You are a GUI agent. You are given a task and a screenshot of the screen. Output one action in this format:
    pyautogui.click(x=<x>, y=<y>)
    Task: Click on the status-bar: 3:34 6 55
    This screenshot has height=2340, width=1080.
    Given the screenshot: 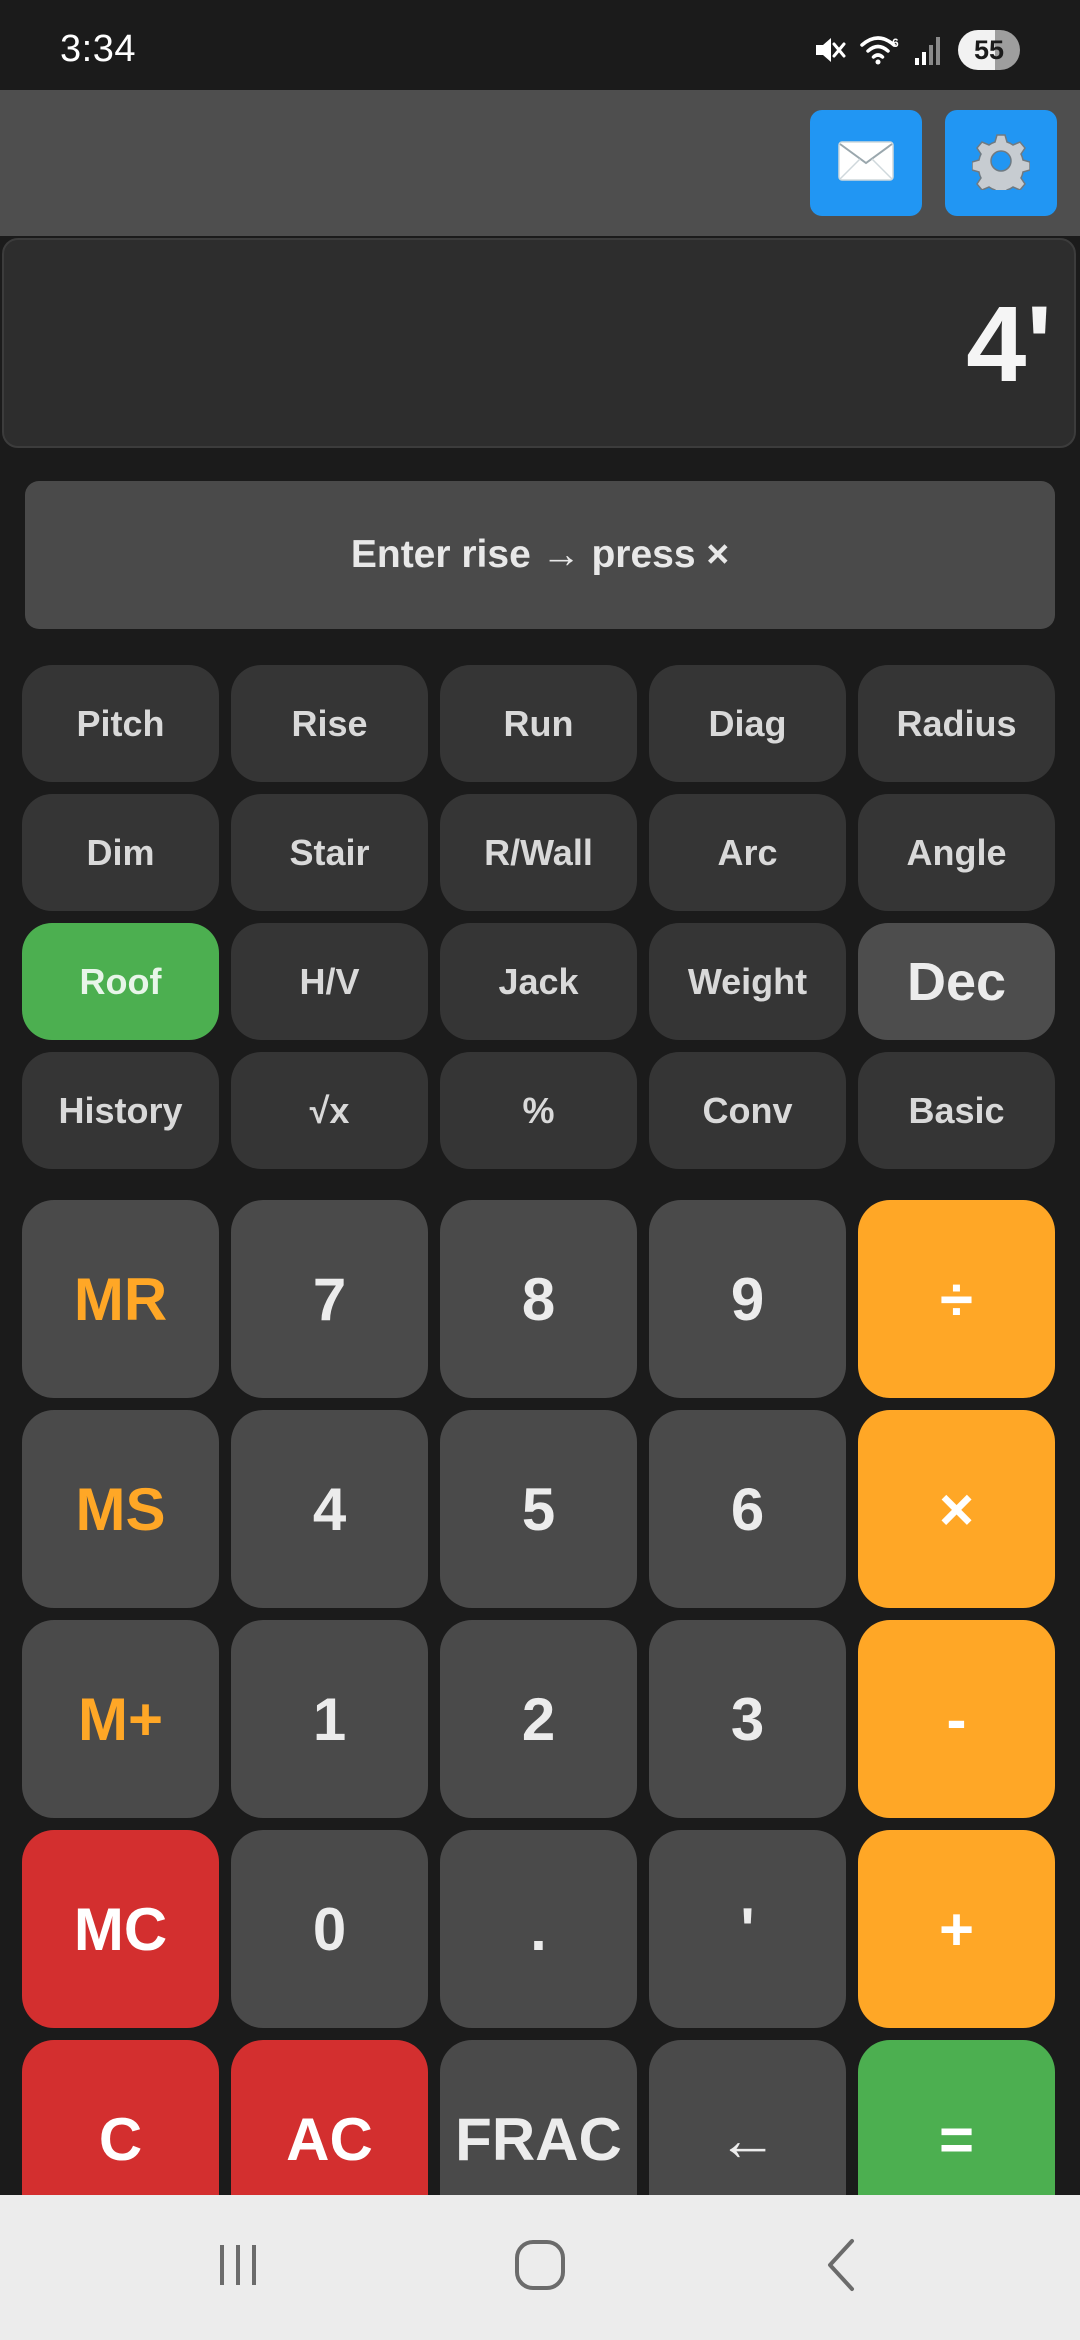 What is the action you would take?
    pyautogui.click(x=540, y=45)
    